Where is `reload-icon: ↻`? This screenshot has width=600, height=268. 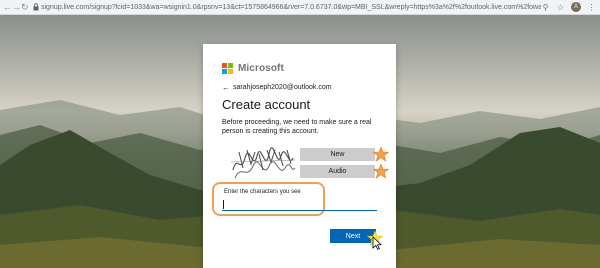 reload-icon: ↻ is located at coordinates (25, 7).